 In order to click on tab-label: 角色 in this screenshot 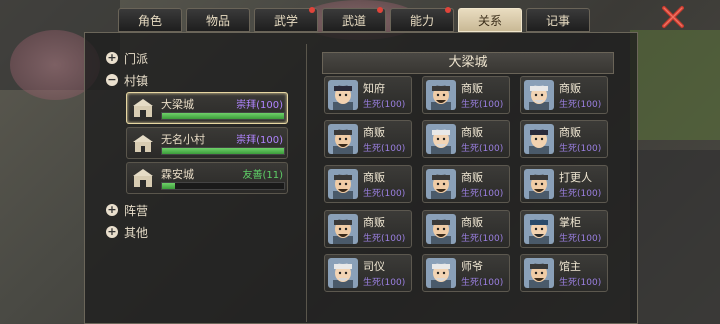, I will do `click(149, 20)`.